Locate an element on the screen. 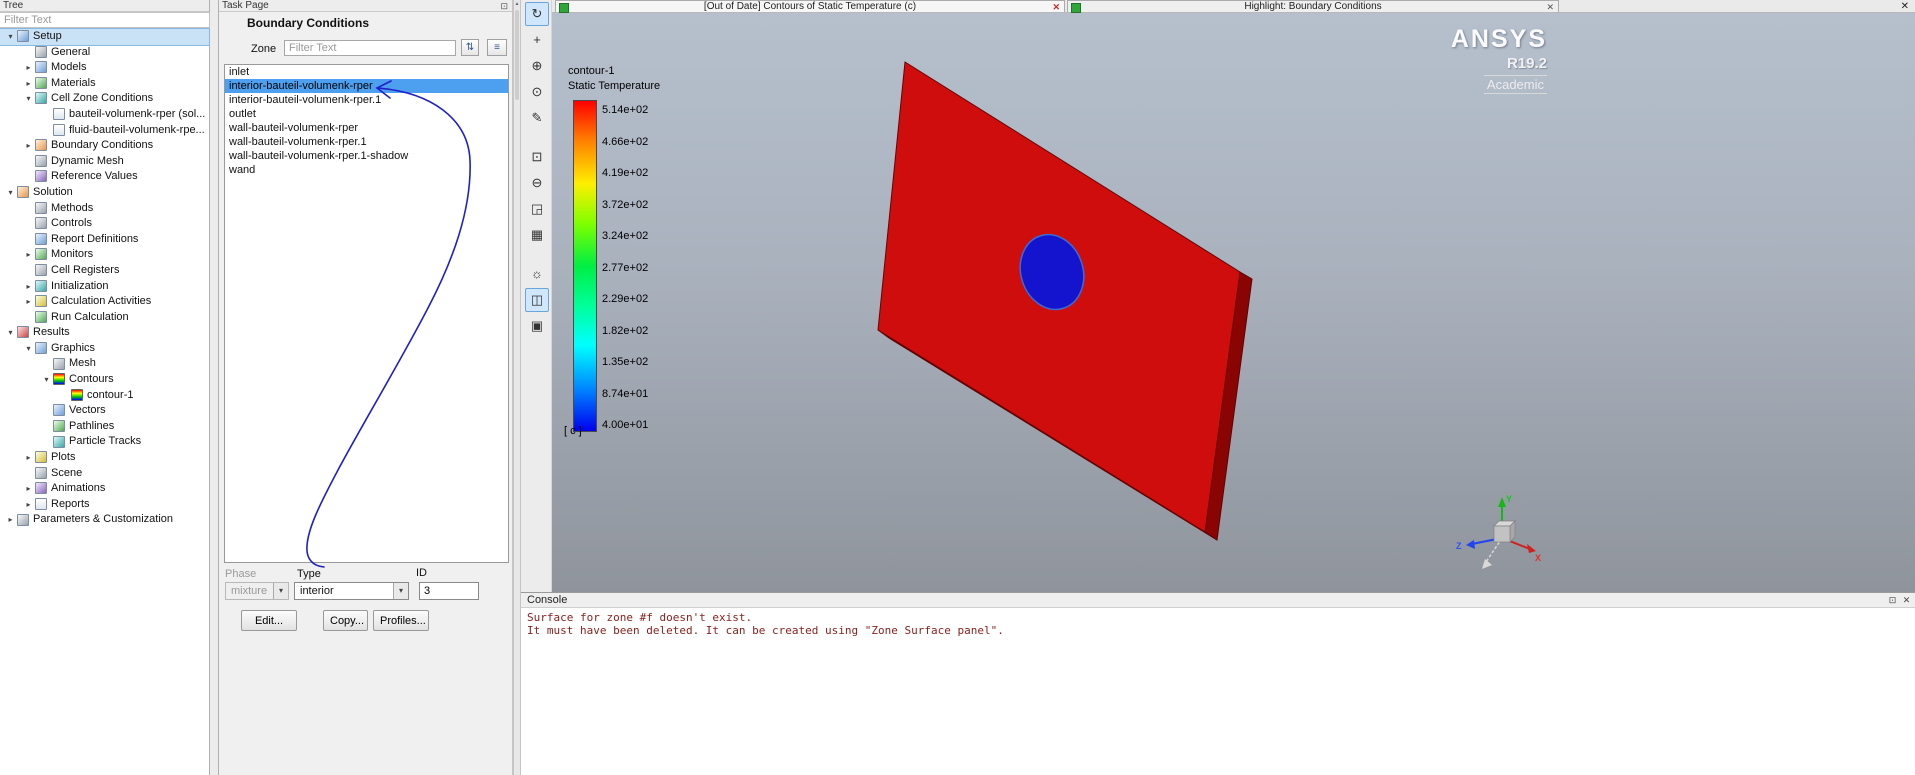  tree-item-animations: ▸ Animations is located at coordinates (104, 489).